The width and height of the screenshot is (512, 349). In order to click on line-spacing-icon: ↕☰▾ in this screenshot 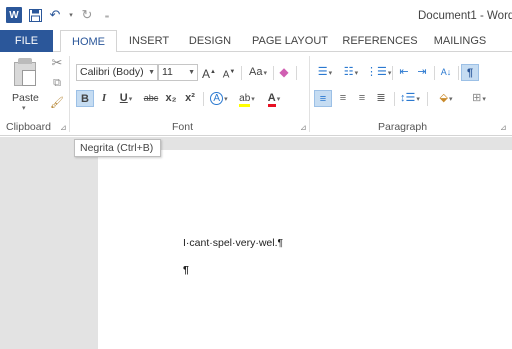, I will do `click(410, 98)`.